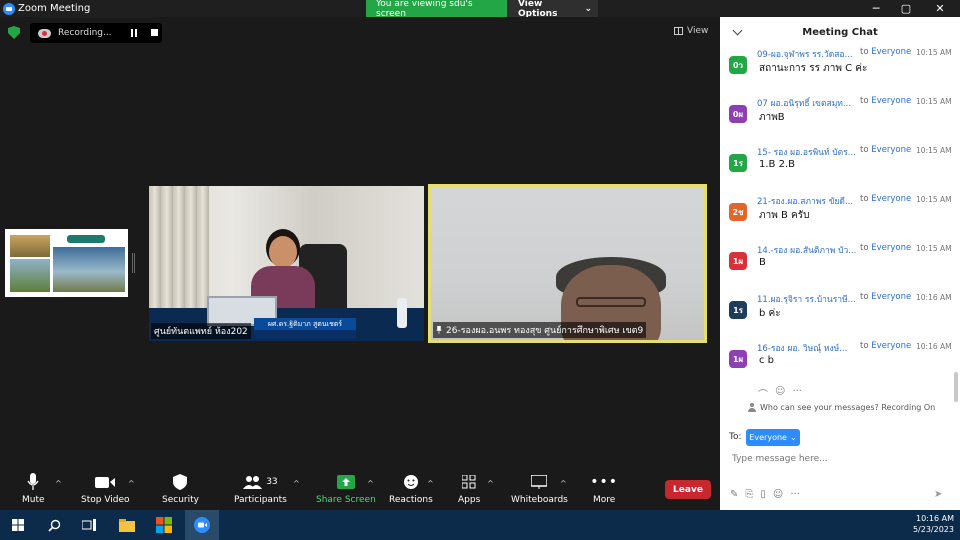 The height and width of the screenshot is (540, 960). Describe the element at coordinates (14, 32) in the screenshot. I see `encryption-shield-icon` at that location.